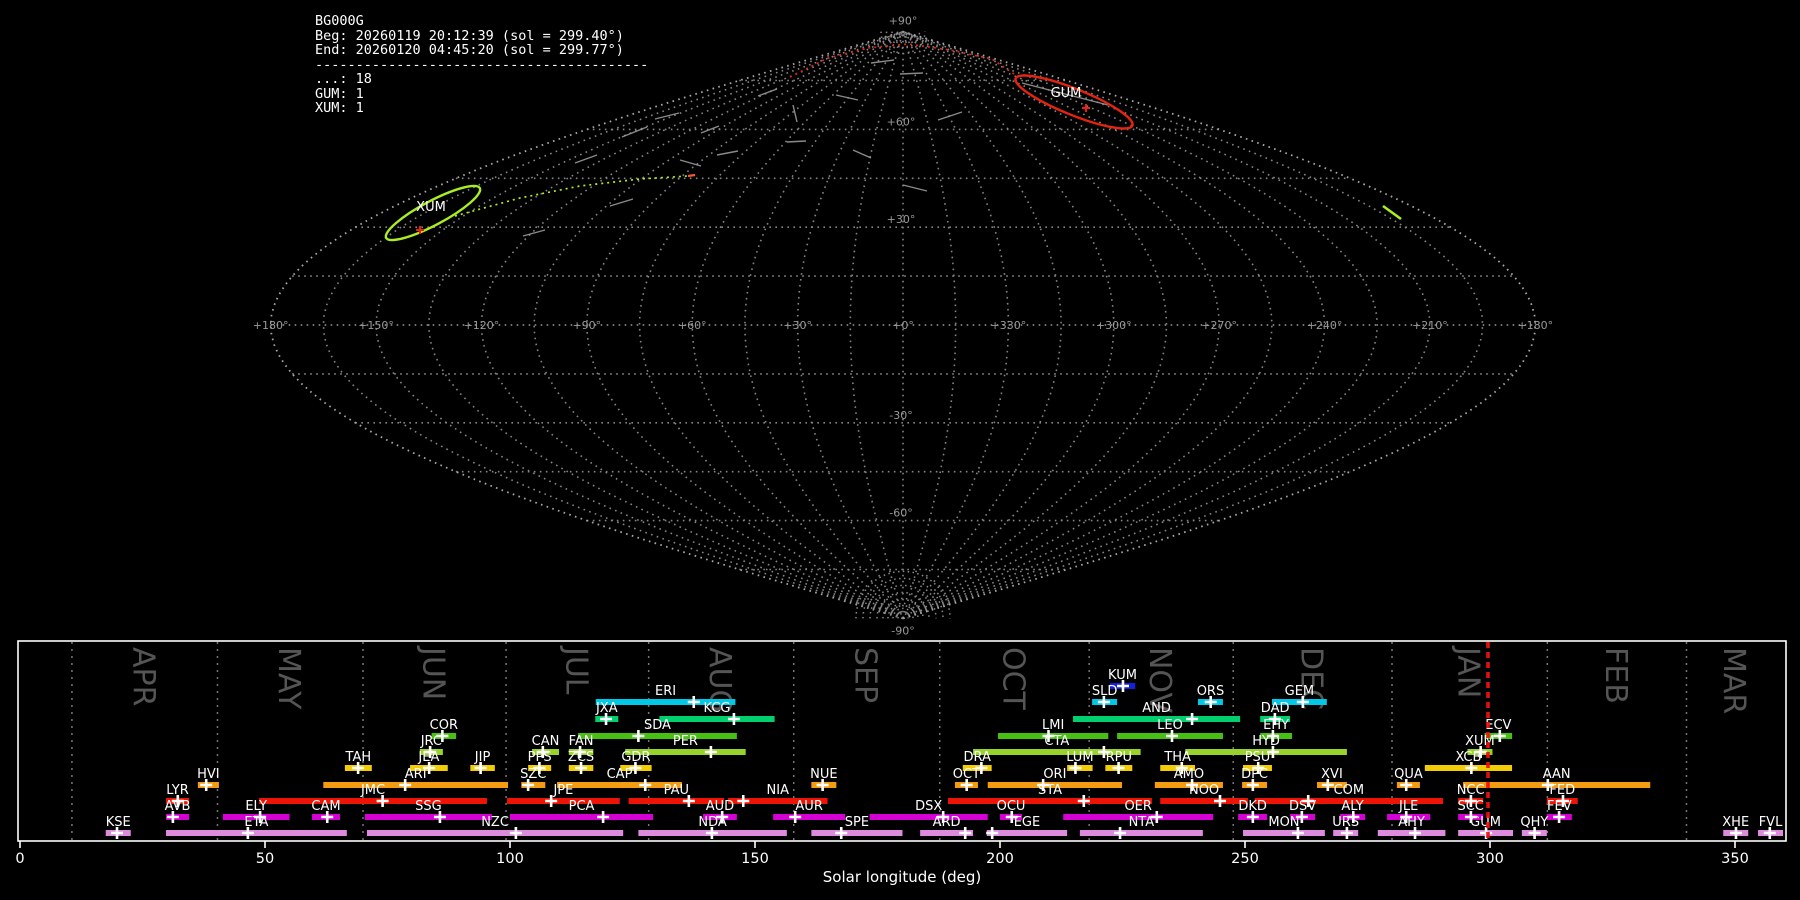 The image size is (1800, 900). What do you see at coordinates (901, 219) in the screenshot?
I see `map-latitude-label: +30°` at bounding box center [901, 219].